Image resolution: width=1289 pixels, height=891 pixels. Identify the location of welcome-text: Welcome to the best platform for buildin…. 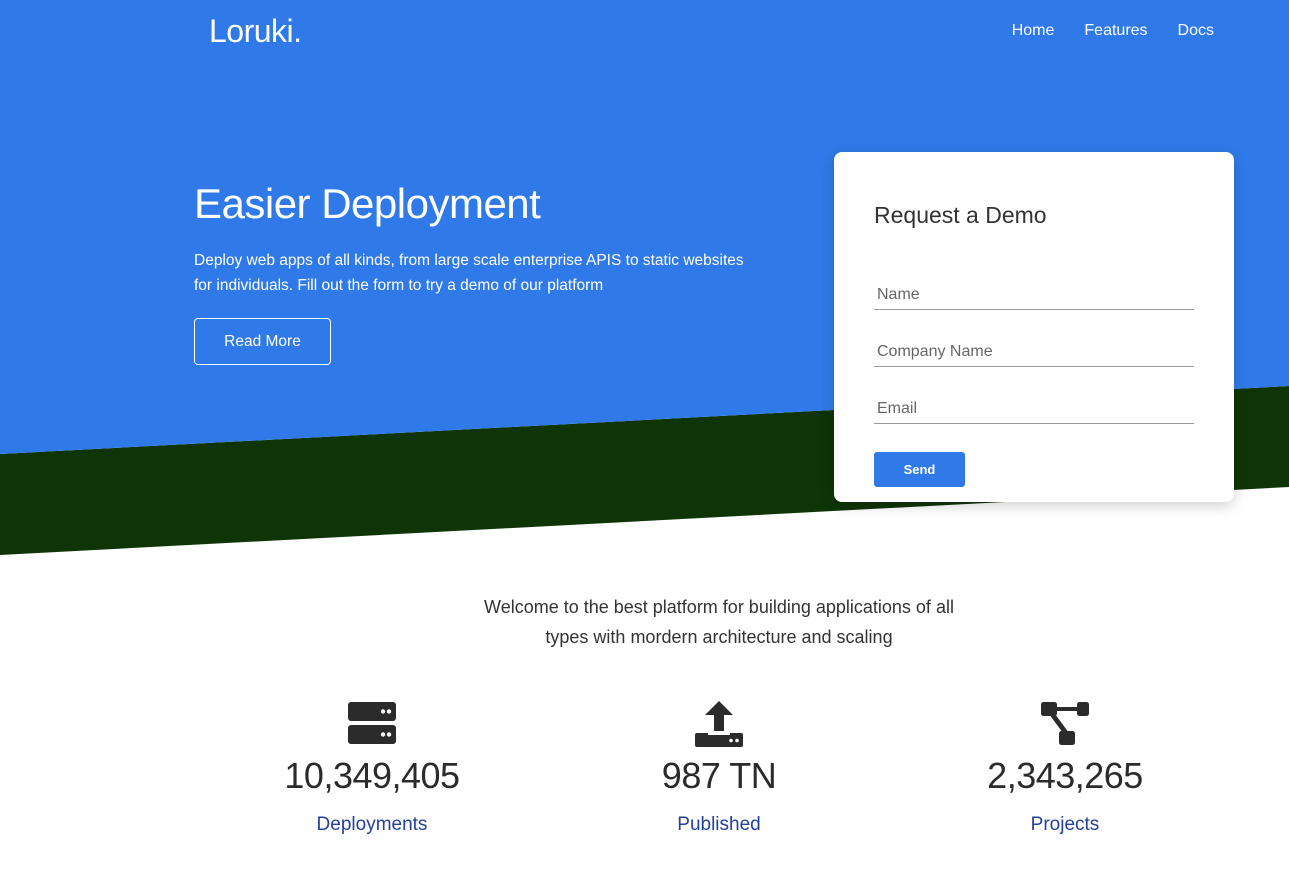
(719, 622).